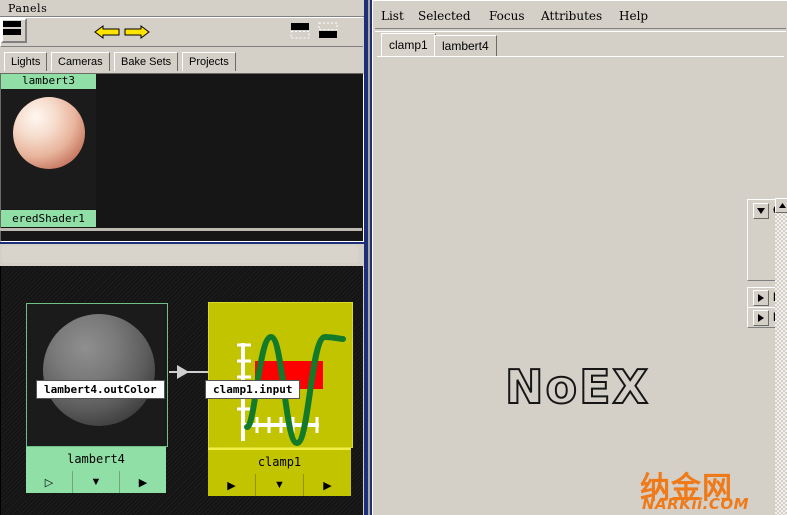  Describe the element at coordinates (368, 257) in the screenshot. I see `window-divider` at that location.